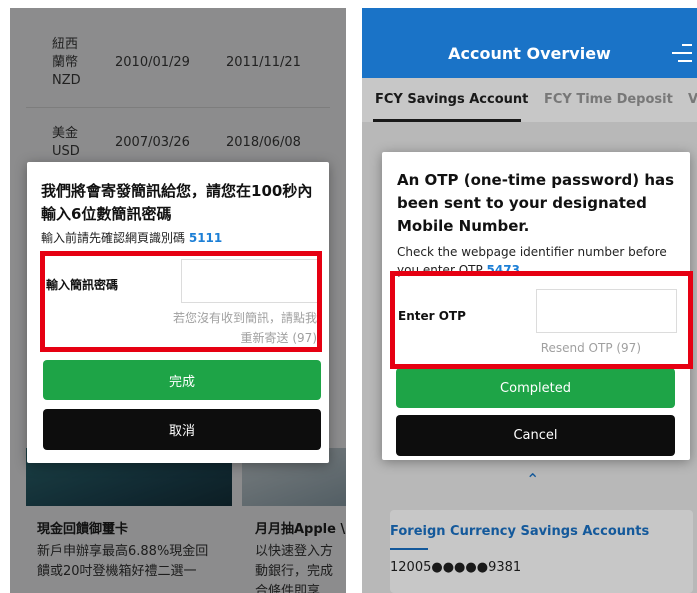 This screenshot has height=593, width=697. Describe the element at coordinates (113, 238) in the screenshot. I see `identifier-prefix: 輸入前請先確認網頁識別碼` at that location.